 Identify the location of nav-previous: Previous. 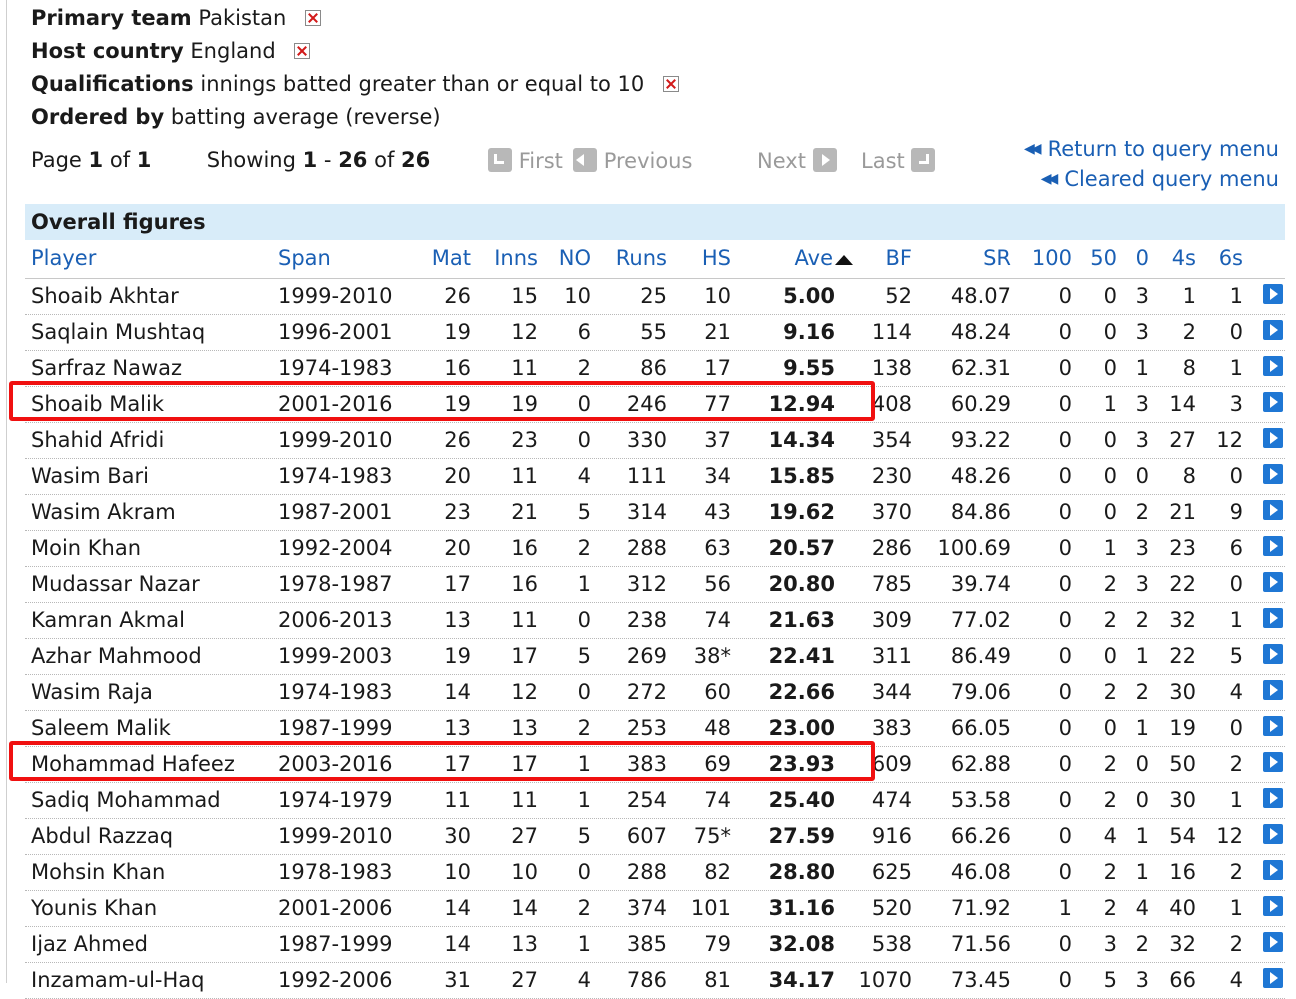
(632, 160).